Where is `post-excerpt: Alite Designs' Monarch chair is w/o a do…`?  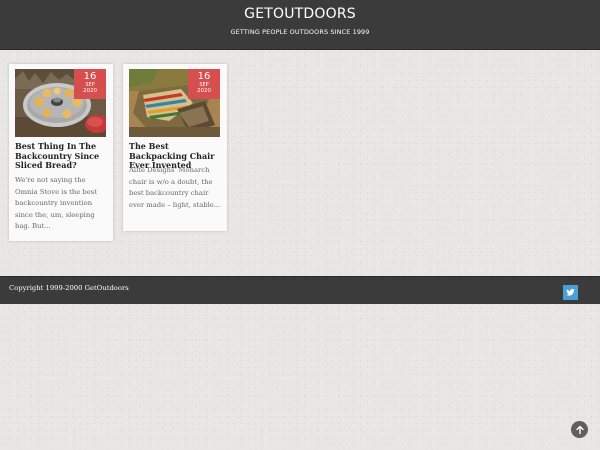
post-excerpt: Alite Designs' Monarch chair is w/o a do… is located at coordinates (175, 187).